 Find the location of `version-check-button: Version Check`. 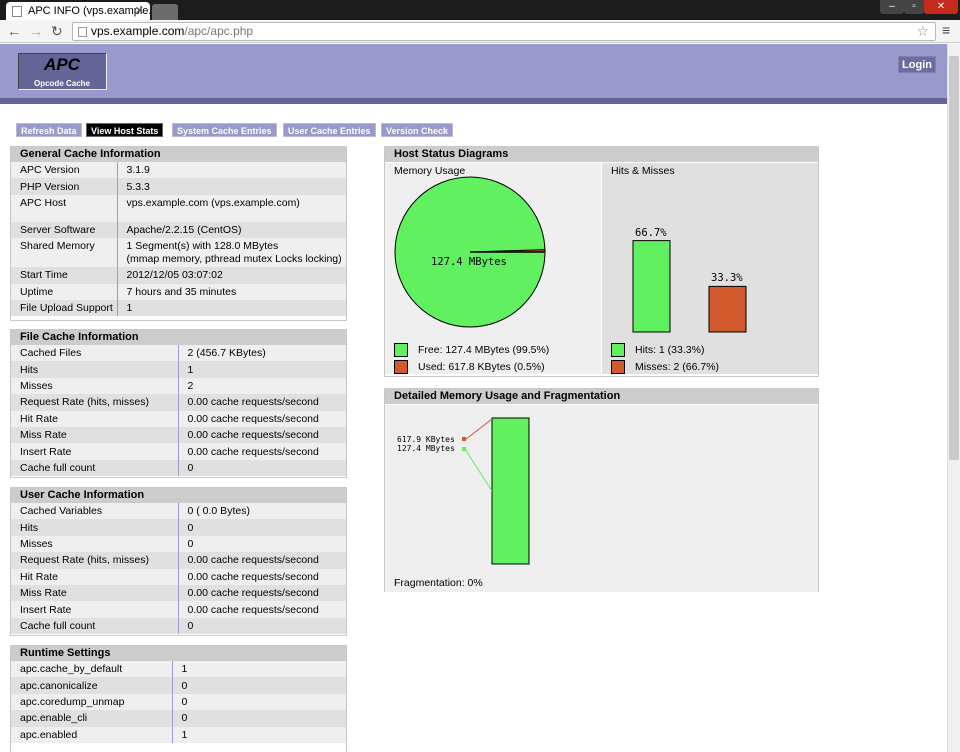

version-check-button: Version Check is located at coordinates (417, 130).